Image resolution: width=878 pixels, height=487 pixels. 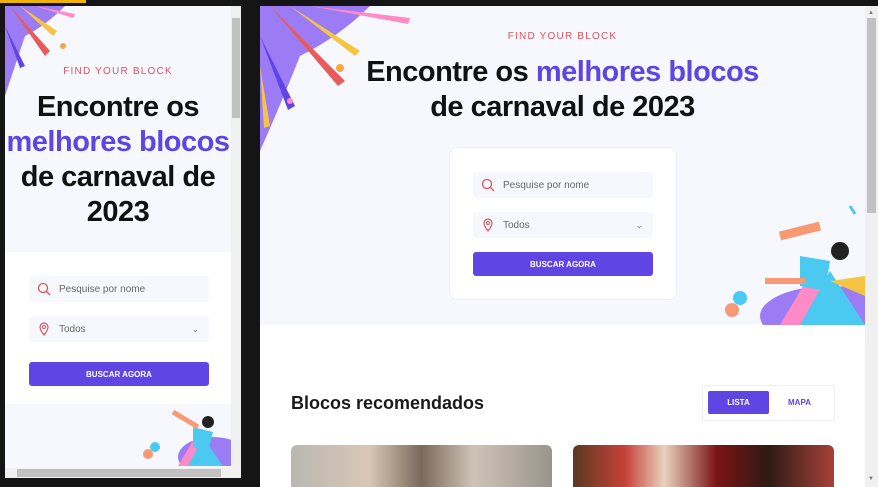 What do you see at coordinates (871, 246) in the screenshot?
I see `vertical-scrollbar: ▲ ▼` at bounding box center [871, 246].